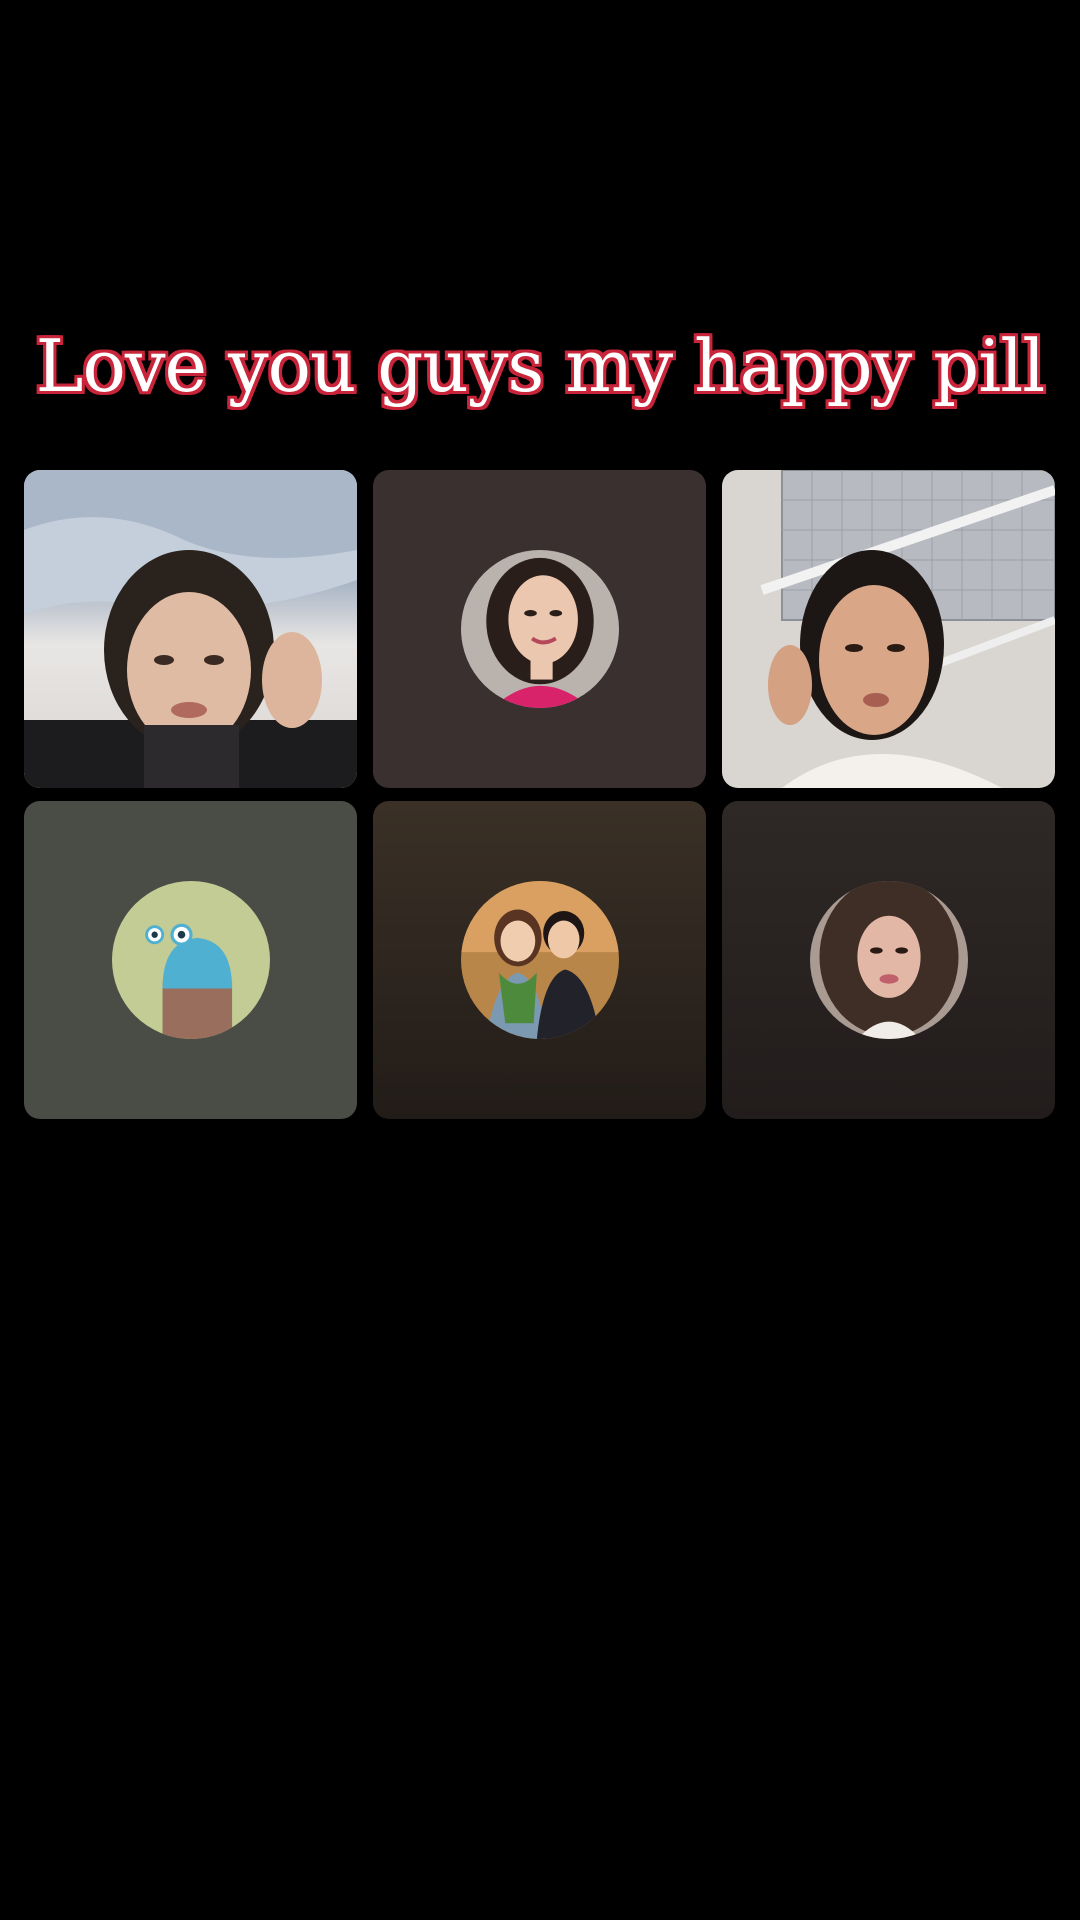 Image resolution: width=1080 pixels, height=1920 pixels. What do you see at coordinates (540, 366) in the screenshot?
I see `caption-text: Love you guys my happy pill` at bounding box center [540, 366].